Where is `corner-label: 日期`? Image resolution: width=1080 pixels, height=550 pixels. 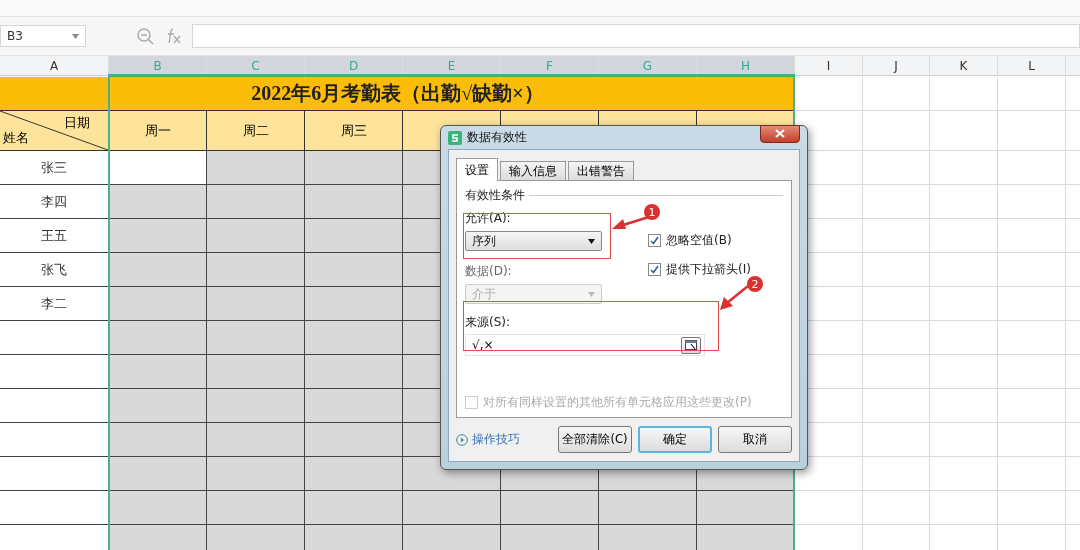
corner-label: 日期 is located at coordinates (77, 123).